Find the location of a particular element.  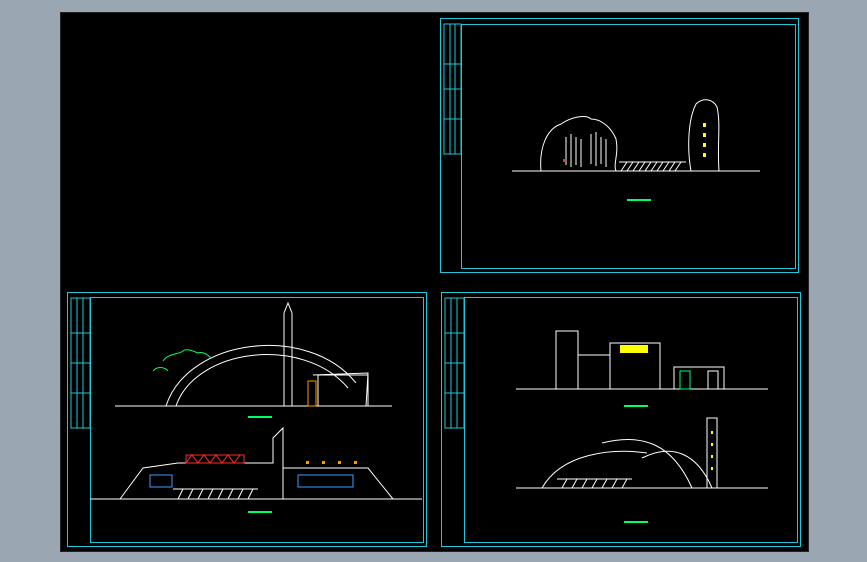

gate-roof is located at coordinates (340, 389).